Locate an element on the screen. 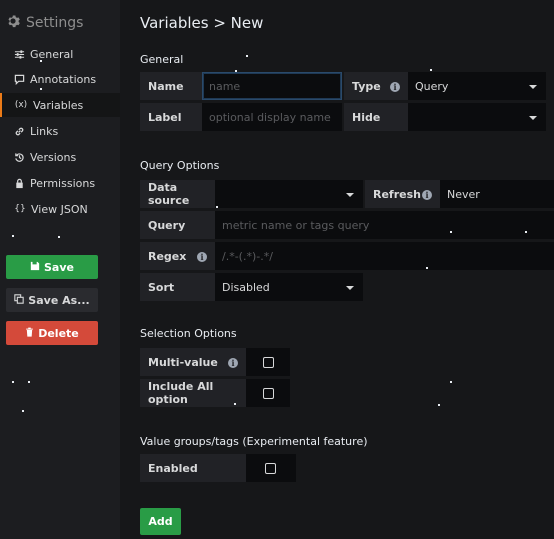  sort-select-value: Disabled is located at coordinates (246, 287).